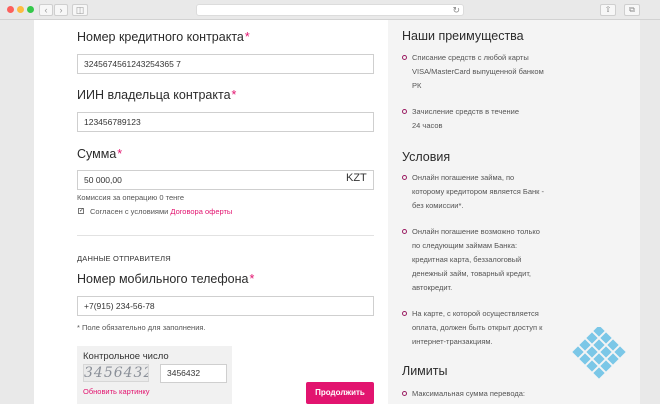 This screenshot has height=404, width=660. What do you see at coordinates (124, 258) in the screenshot?
I see `sender-section-title: ДАННЫЕ ОТПРАВИТЕЛЯ` at bounding box center [124, 258].